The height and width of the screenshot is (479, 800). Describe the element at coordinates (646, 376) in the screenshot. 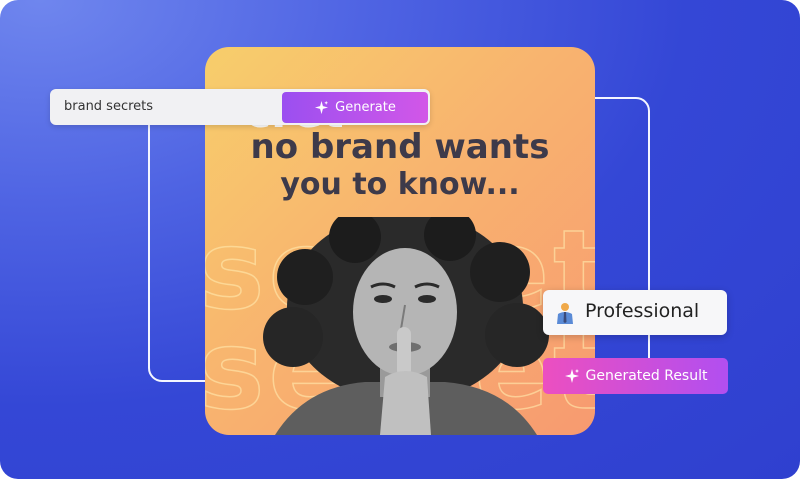

I see `generated-result-label: Generated Result` at that location.